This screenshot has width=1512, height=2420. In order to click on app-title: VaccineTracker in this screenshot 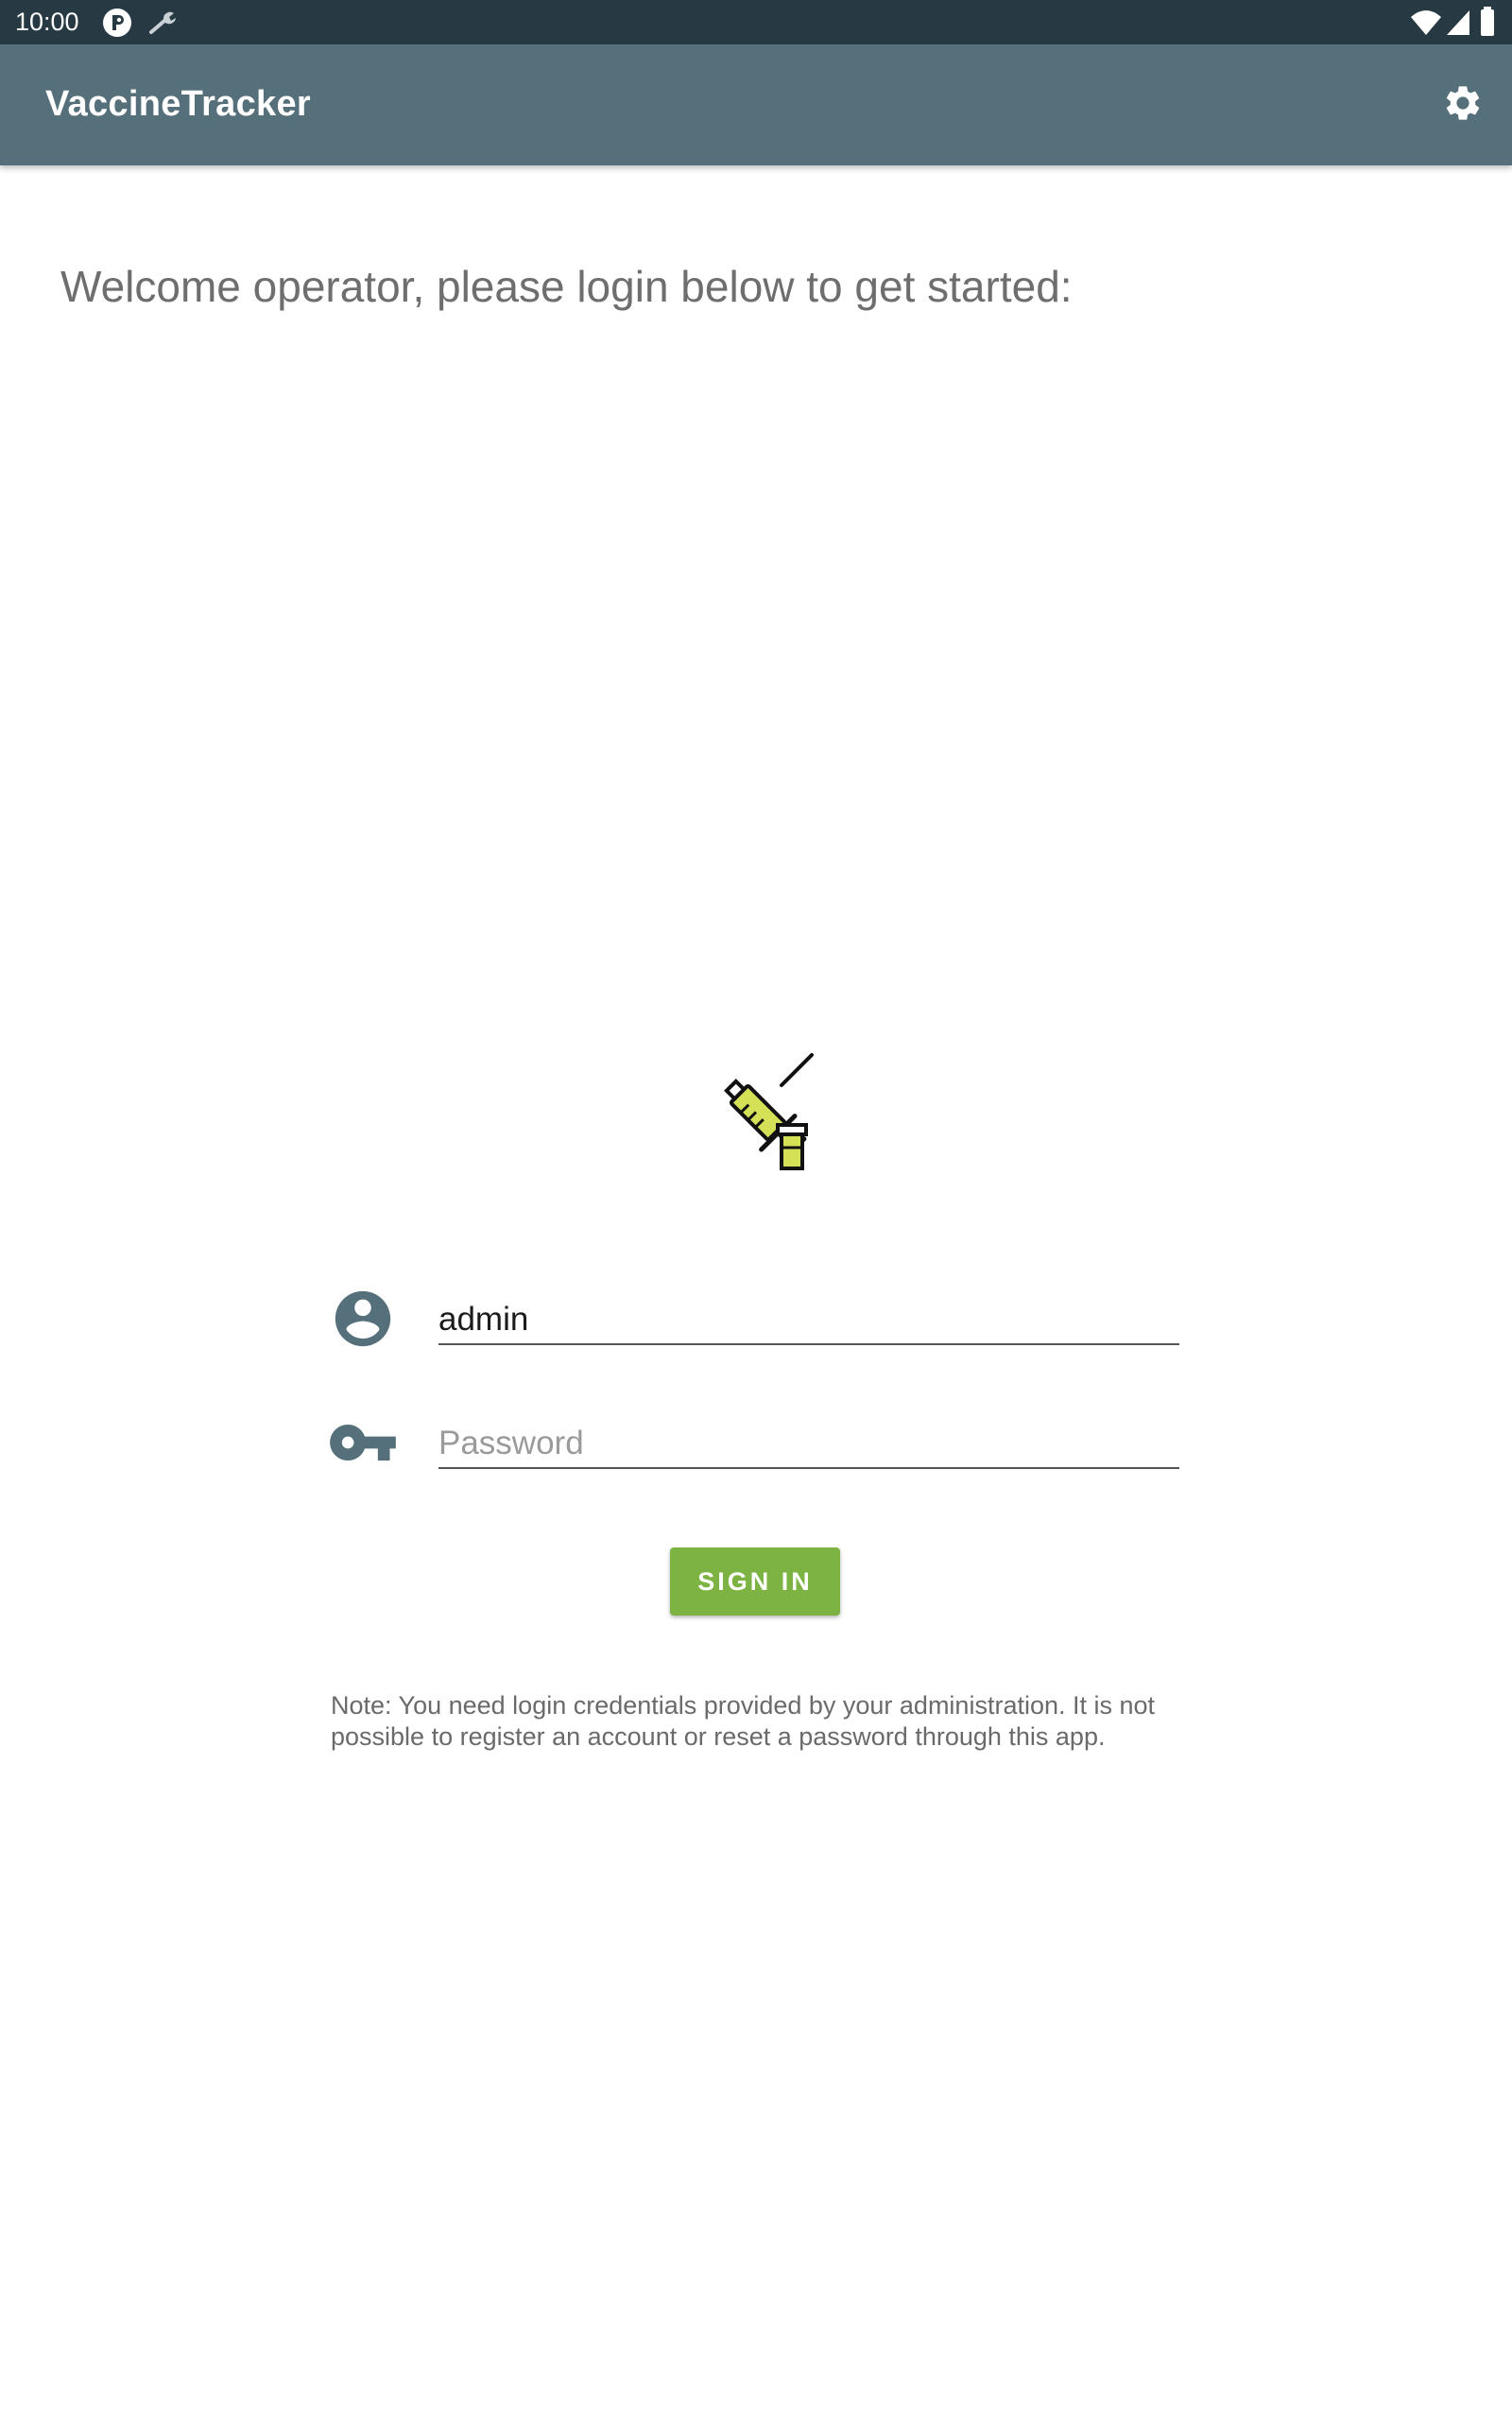, I will do `click(178, 104)`.